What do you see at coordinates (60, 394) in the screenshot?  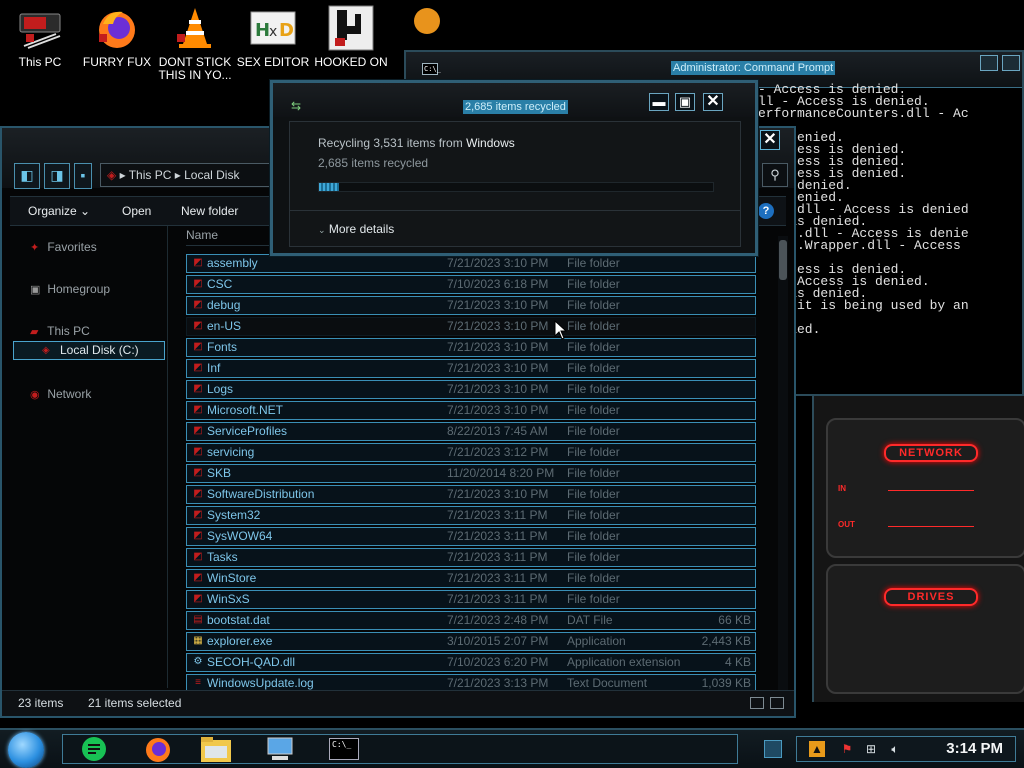 I see `nav-network: ◉ Network` at bounding box center [60, 394].